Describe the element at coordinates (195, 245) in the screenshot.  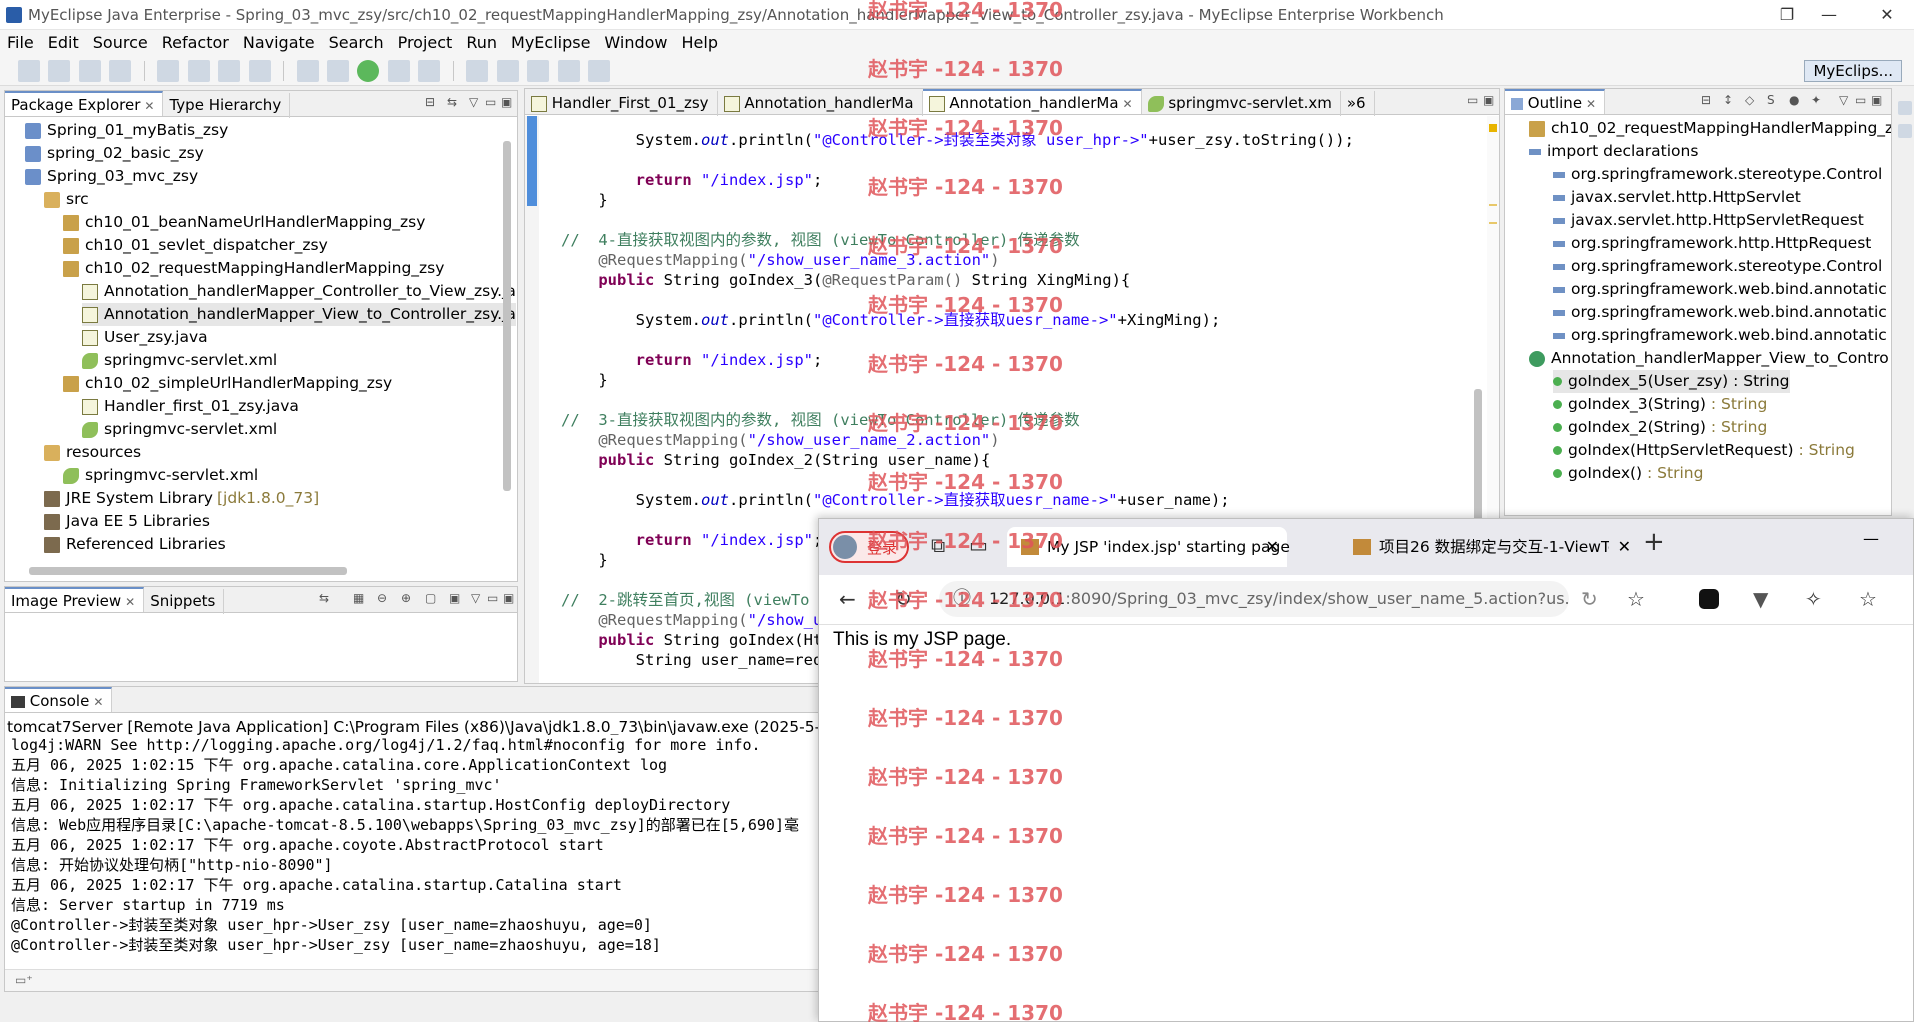
I see `package-tree-item: ch10_01_sevlet_dispatcher_zsy` at that location.